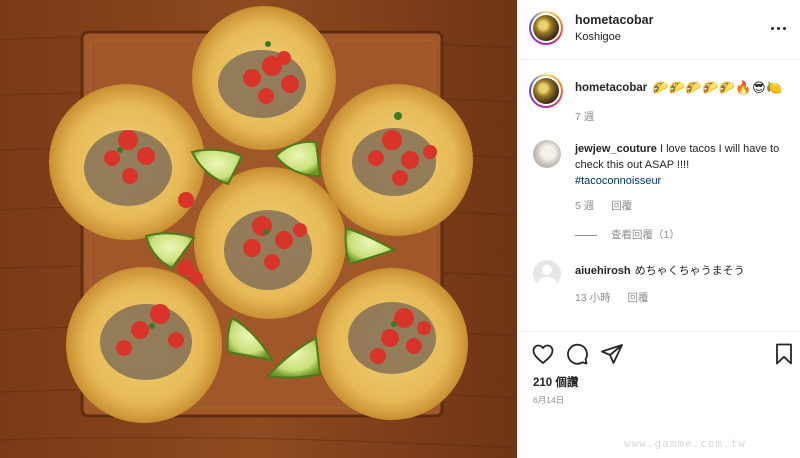 This screenshot has height=458, width=800. I want to click on view-replies-button: 查看回覆（1）, so click(627, 234).